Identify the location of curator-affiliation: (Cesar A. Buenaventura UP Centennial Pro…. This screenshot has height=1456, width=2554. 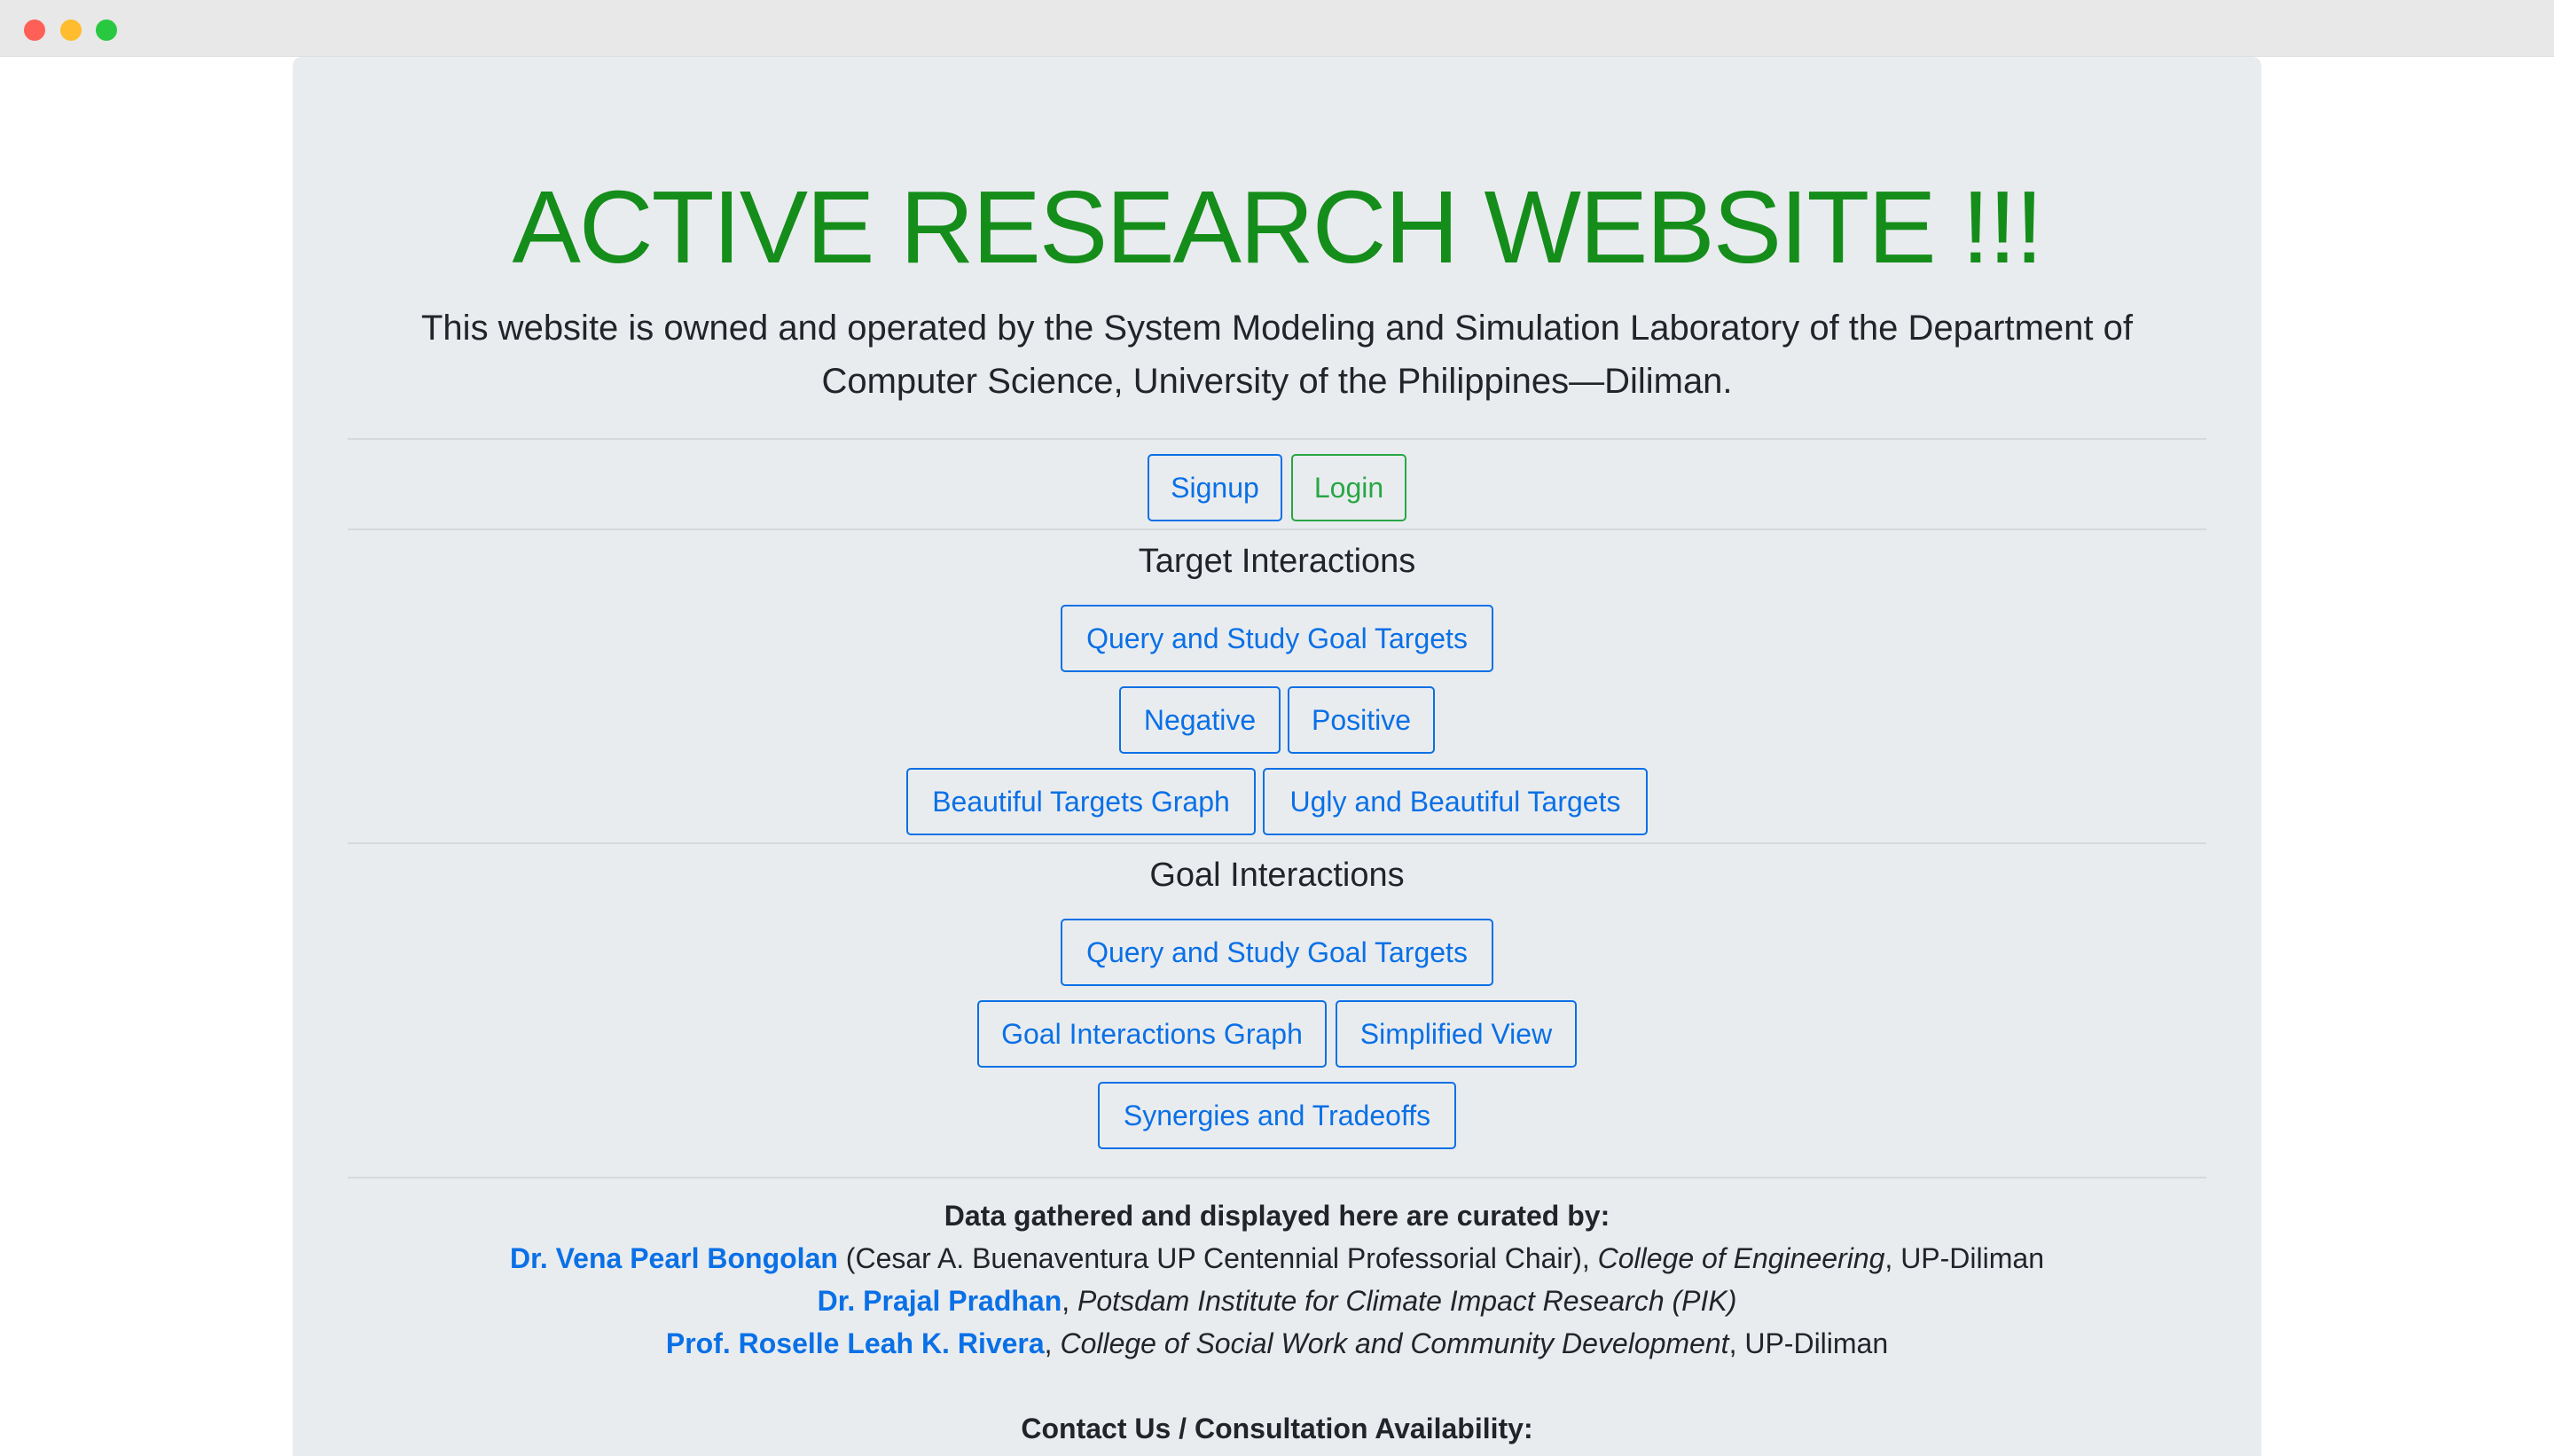
(1217, 1258).